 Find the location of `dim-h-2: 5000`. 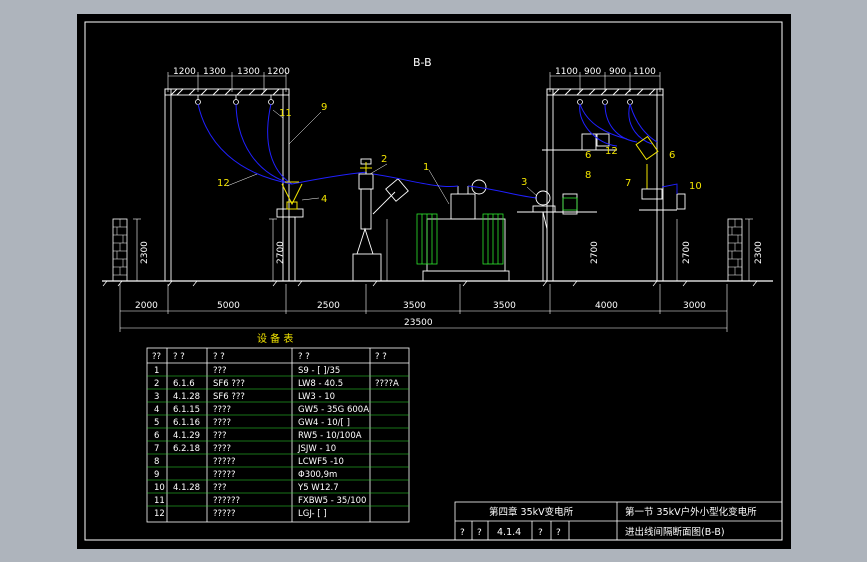

dim-h-2: 5000 is located at coordinates (228, 306).